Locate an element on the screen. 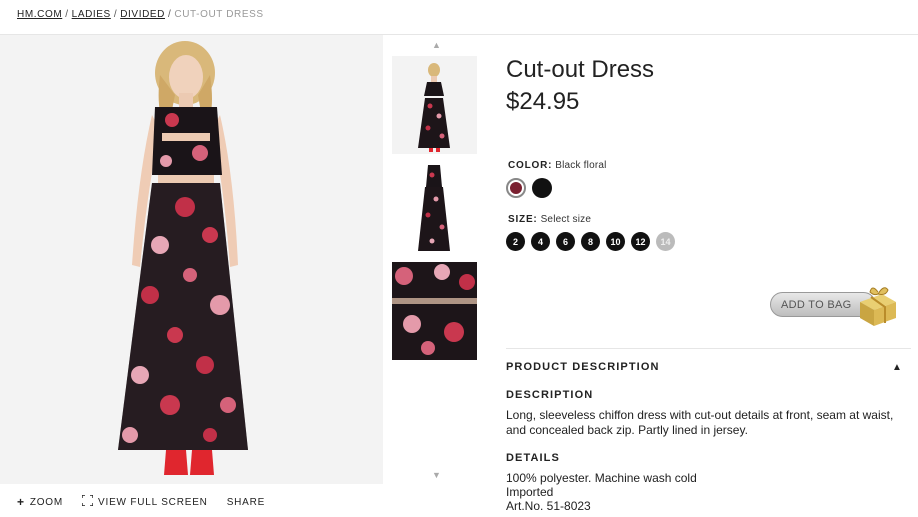 The width and height of the screenshot is (918, 517). details-line-3: Art.No. 51-8023 is located at coordinates (548, 506).